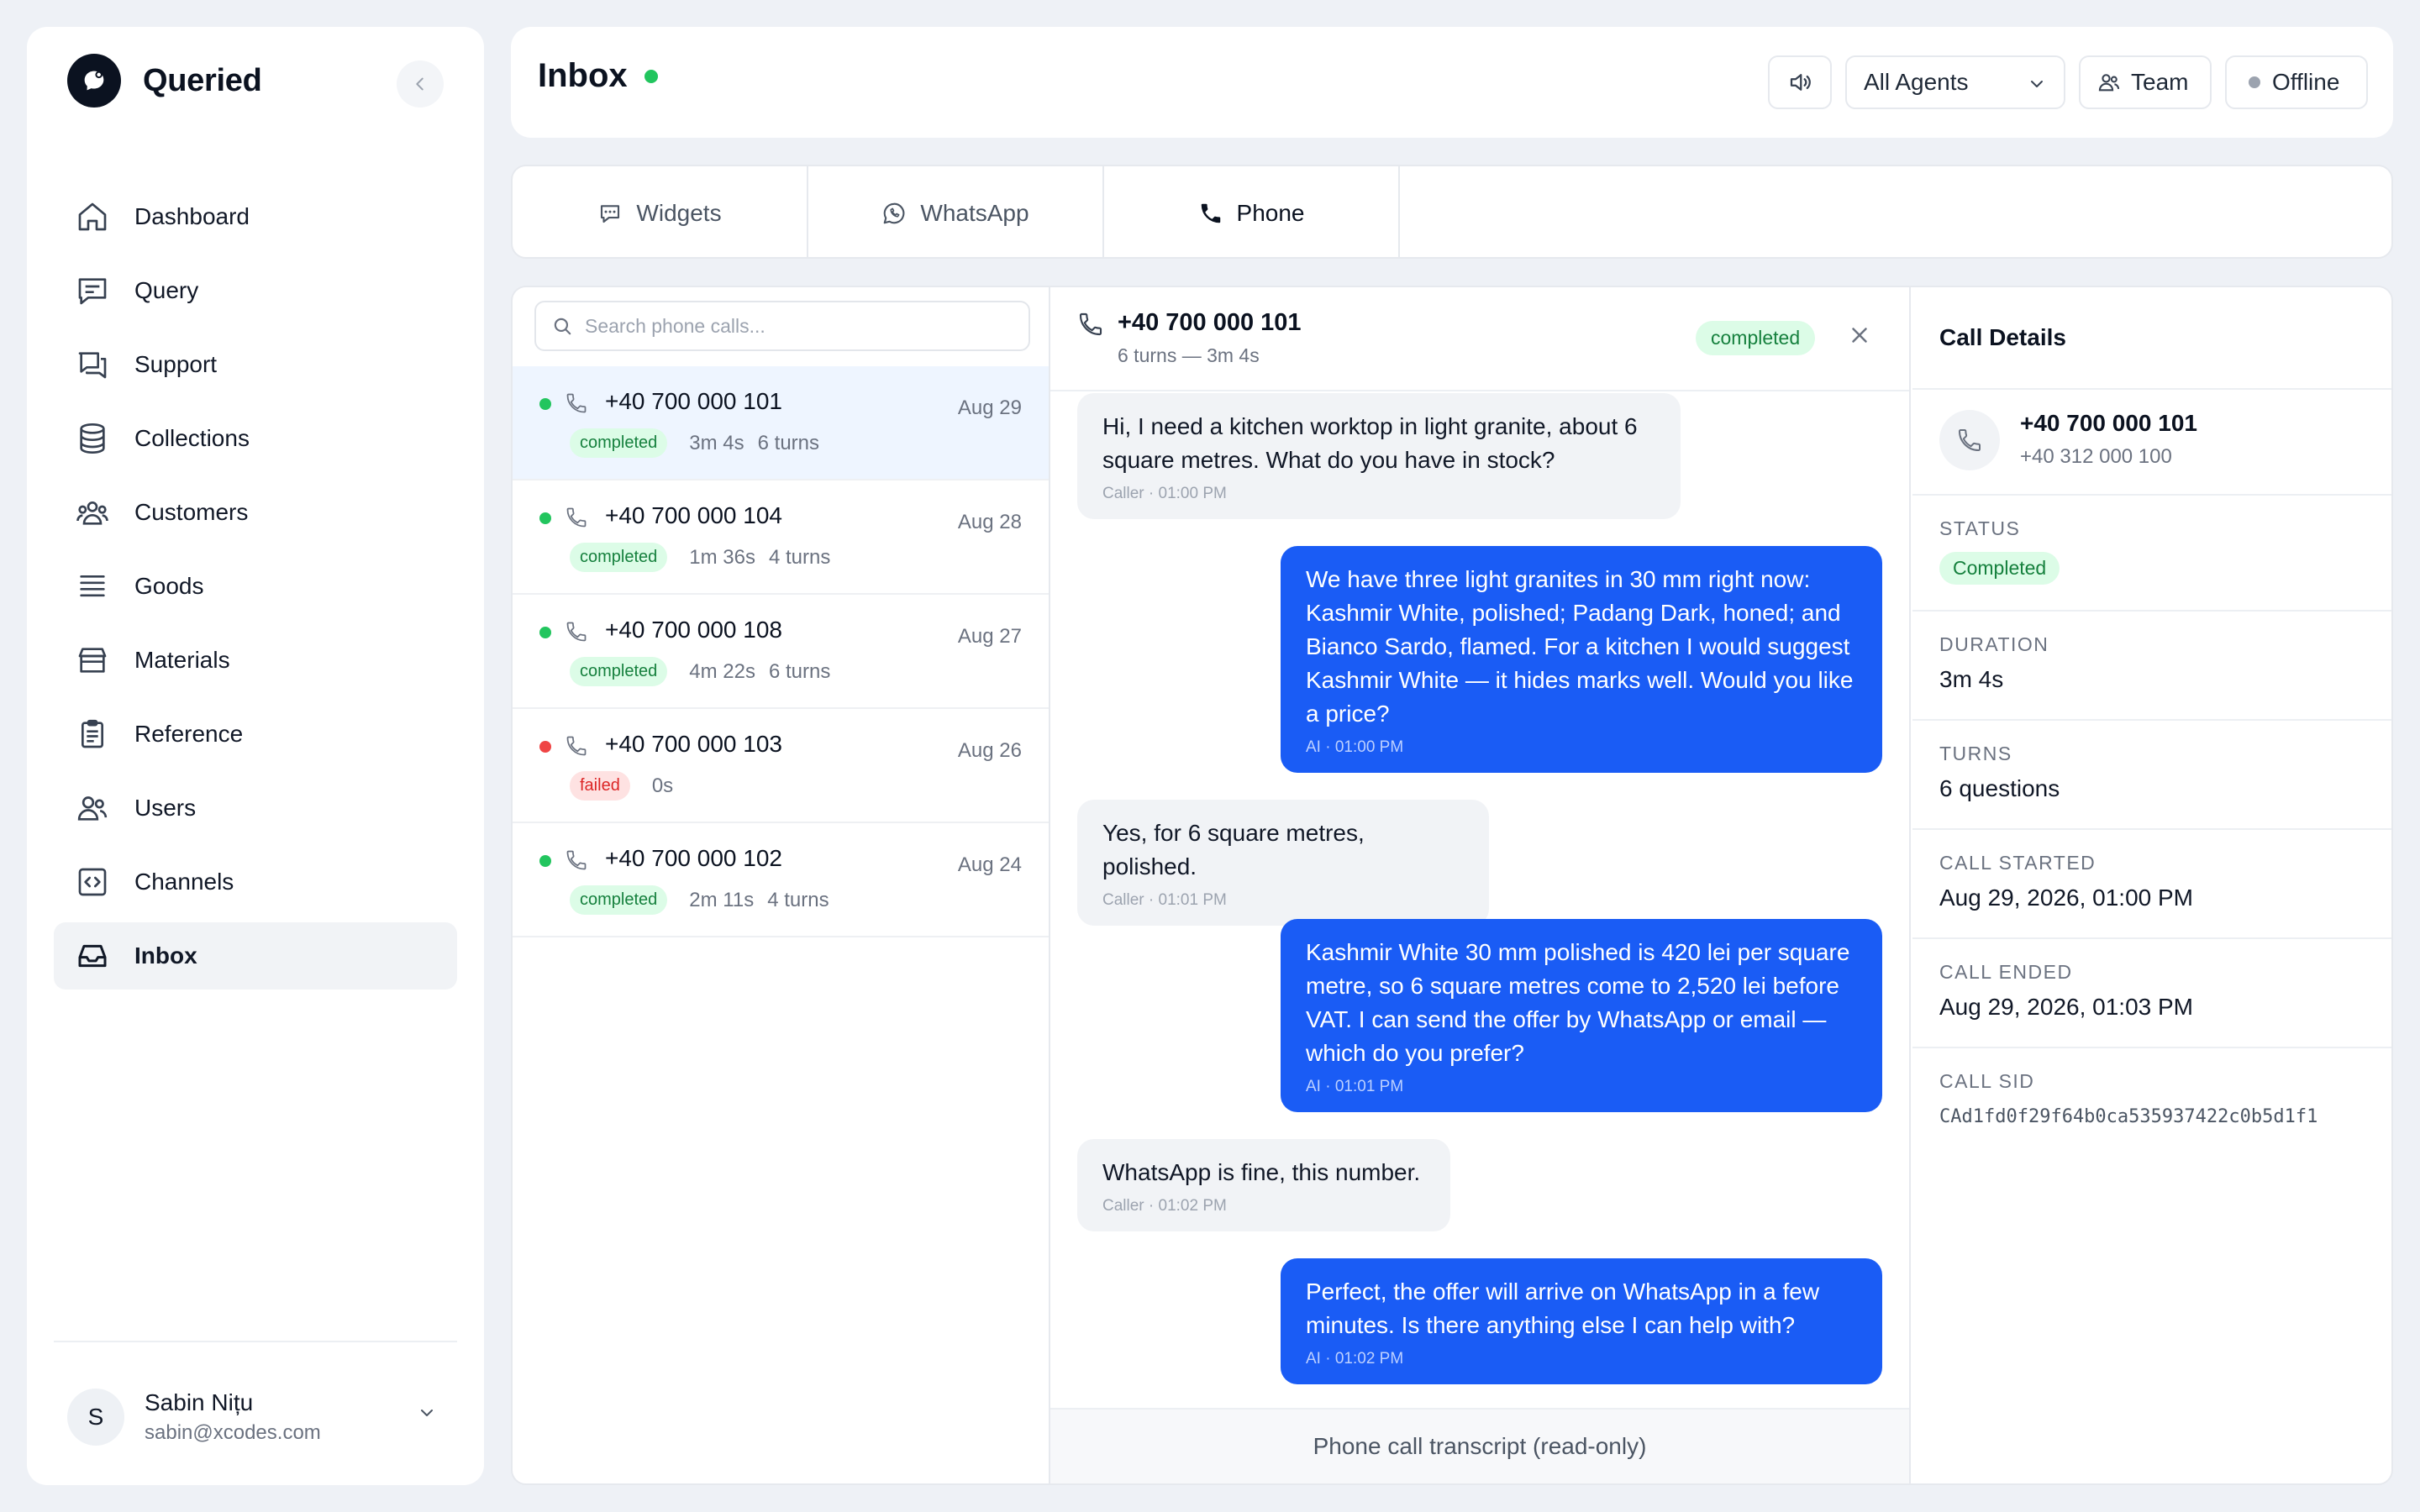 The height and width of the screenshot is (1512, 2420). Describe the element at coordinates (799, 557) in the screenshot. I see `call-turns: 4 turns` at that location.